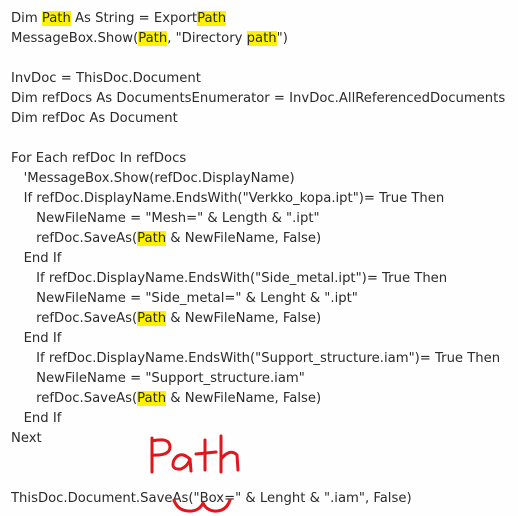  Describe the element at coordinates (202, 505) in the screenshot. I see `handwritten-brace` at that location.